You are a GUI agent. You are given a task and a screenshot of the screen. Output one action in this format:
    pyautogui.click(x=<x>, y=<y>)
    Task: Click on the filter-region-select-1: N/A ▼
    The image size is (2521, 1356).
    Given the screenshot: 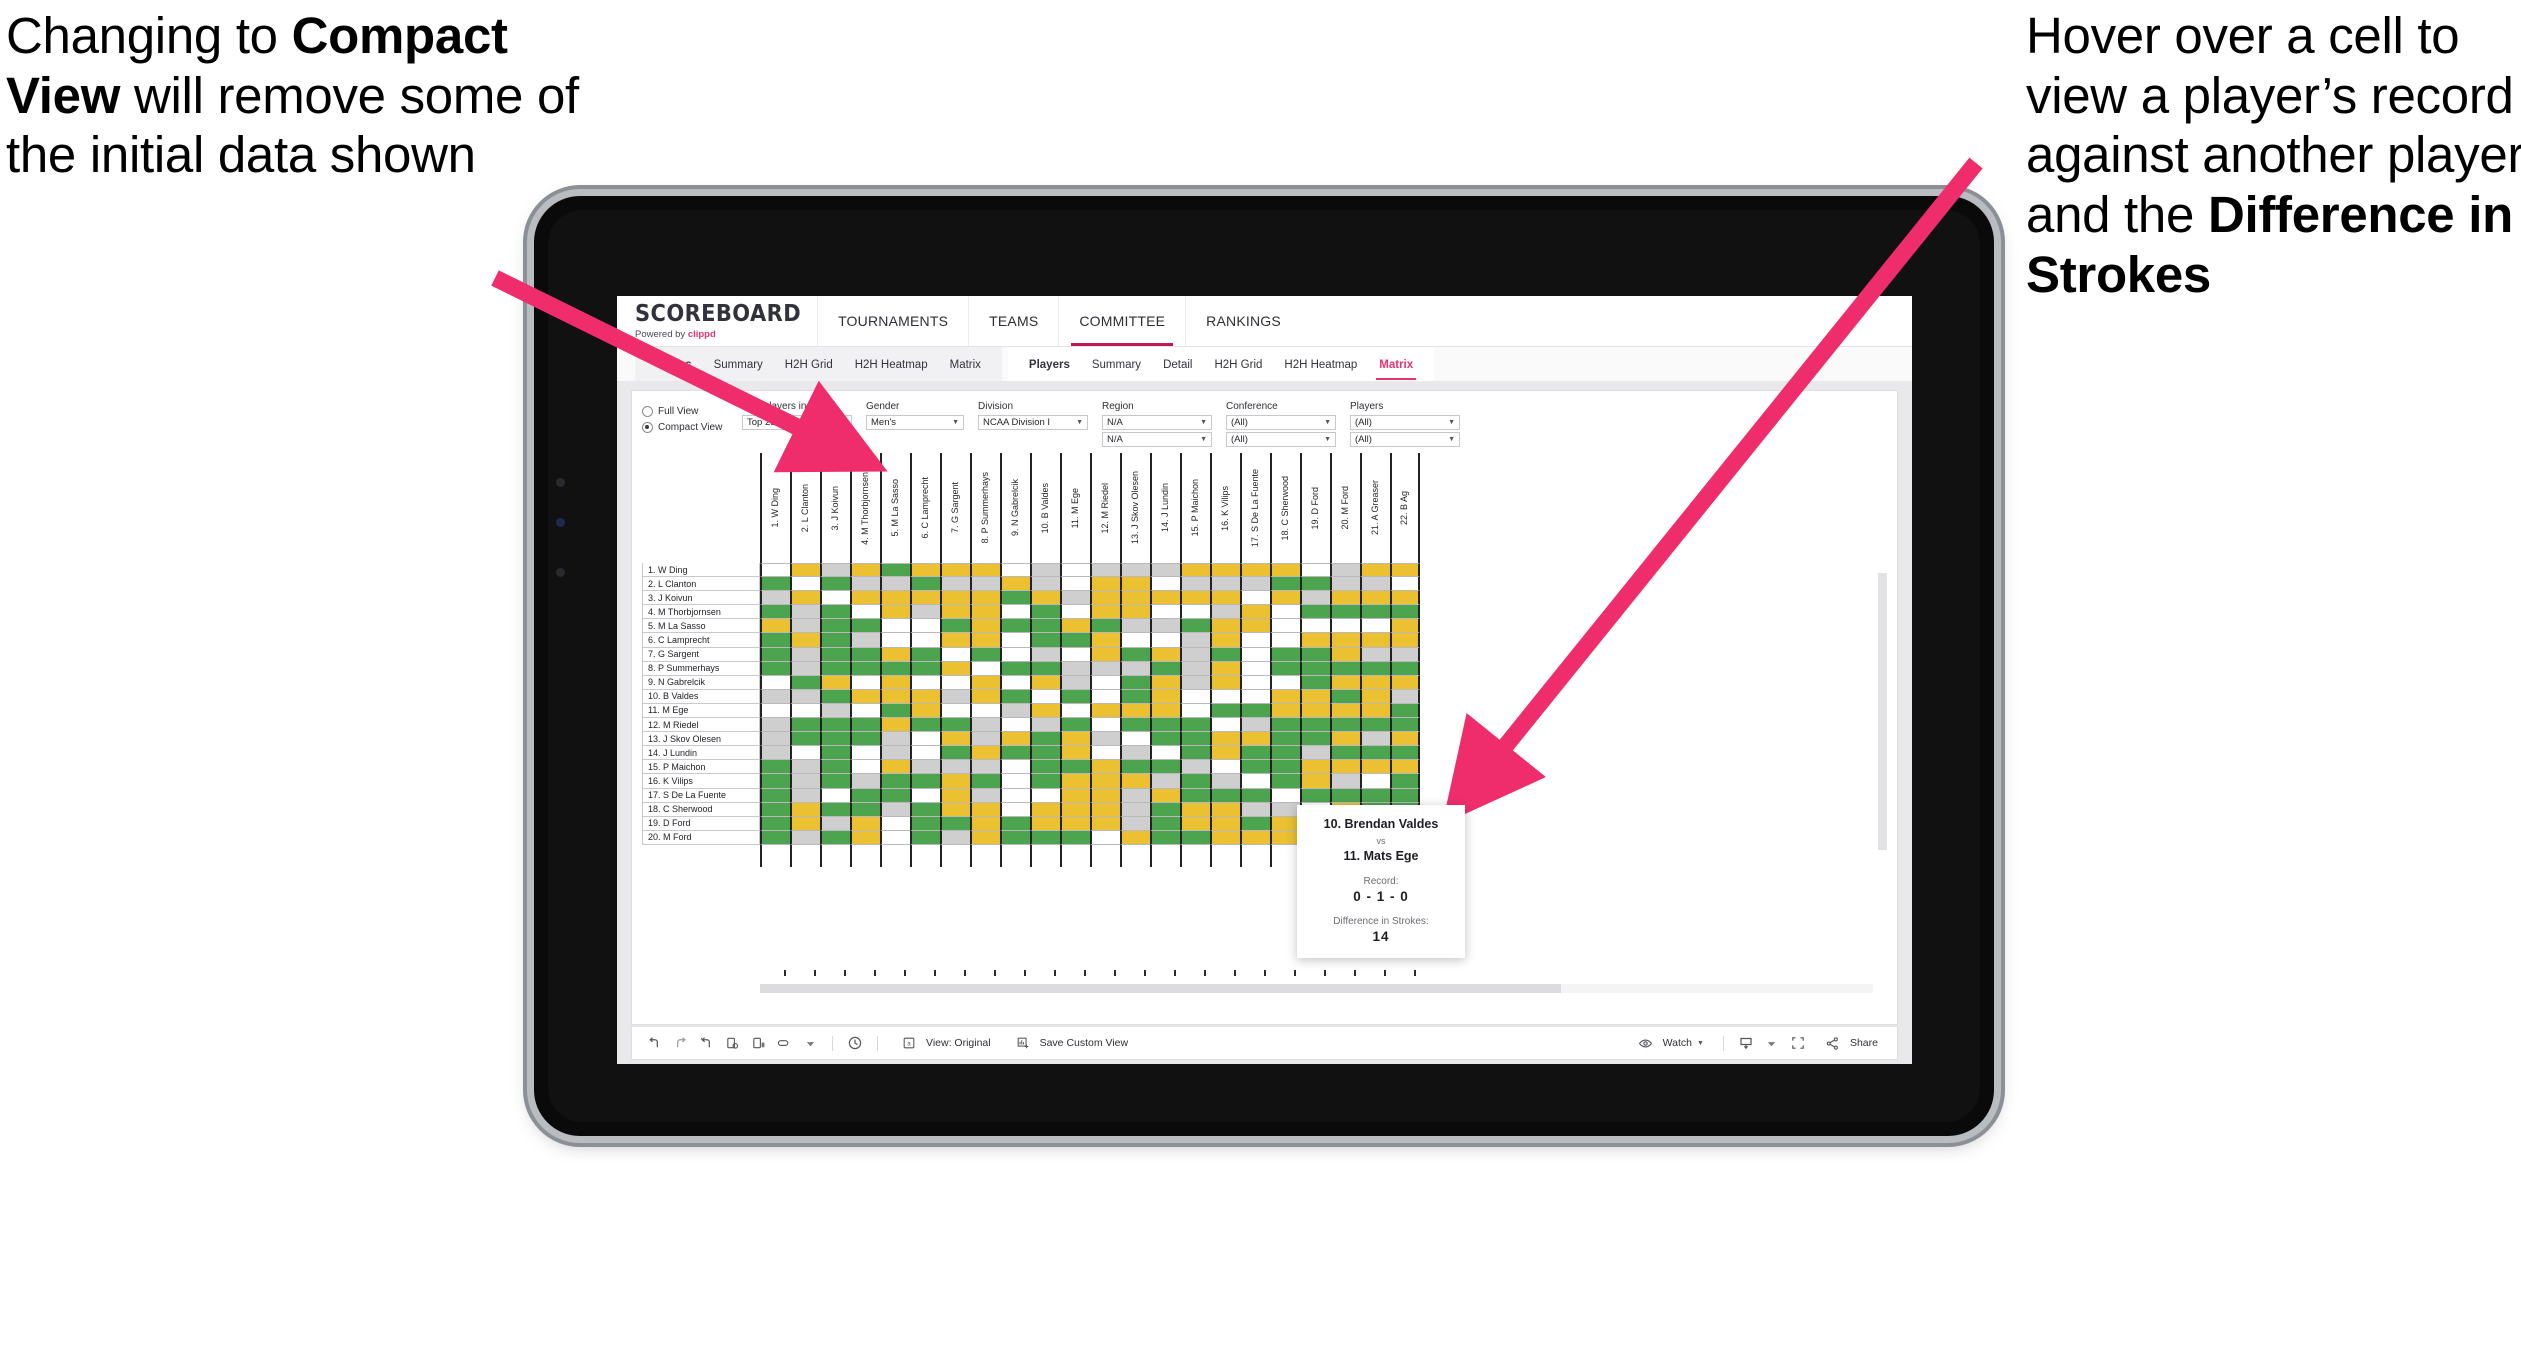 What is the action you would take?
    pyautogui.click(x=1157, y=422)
    